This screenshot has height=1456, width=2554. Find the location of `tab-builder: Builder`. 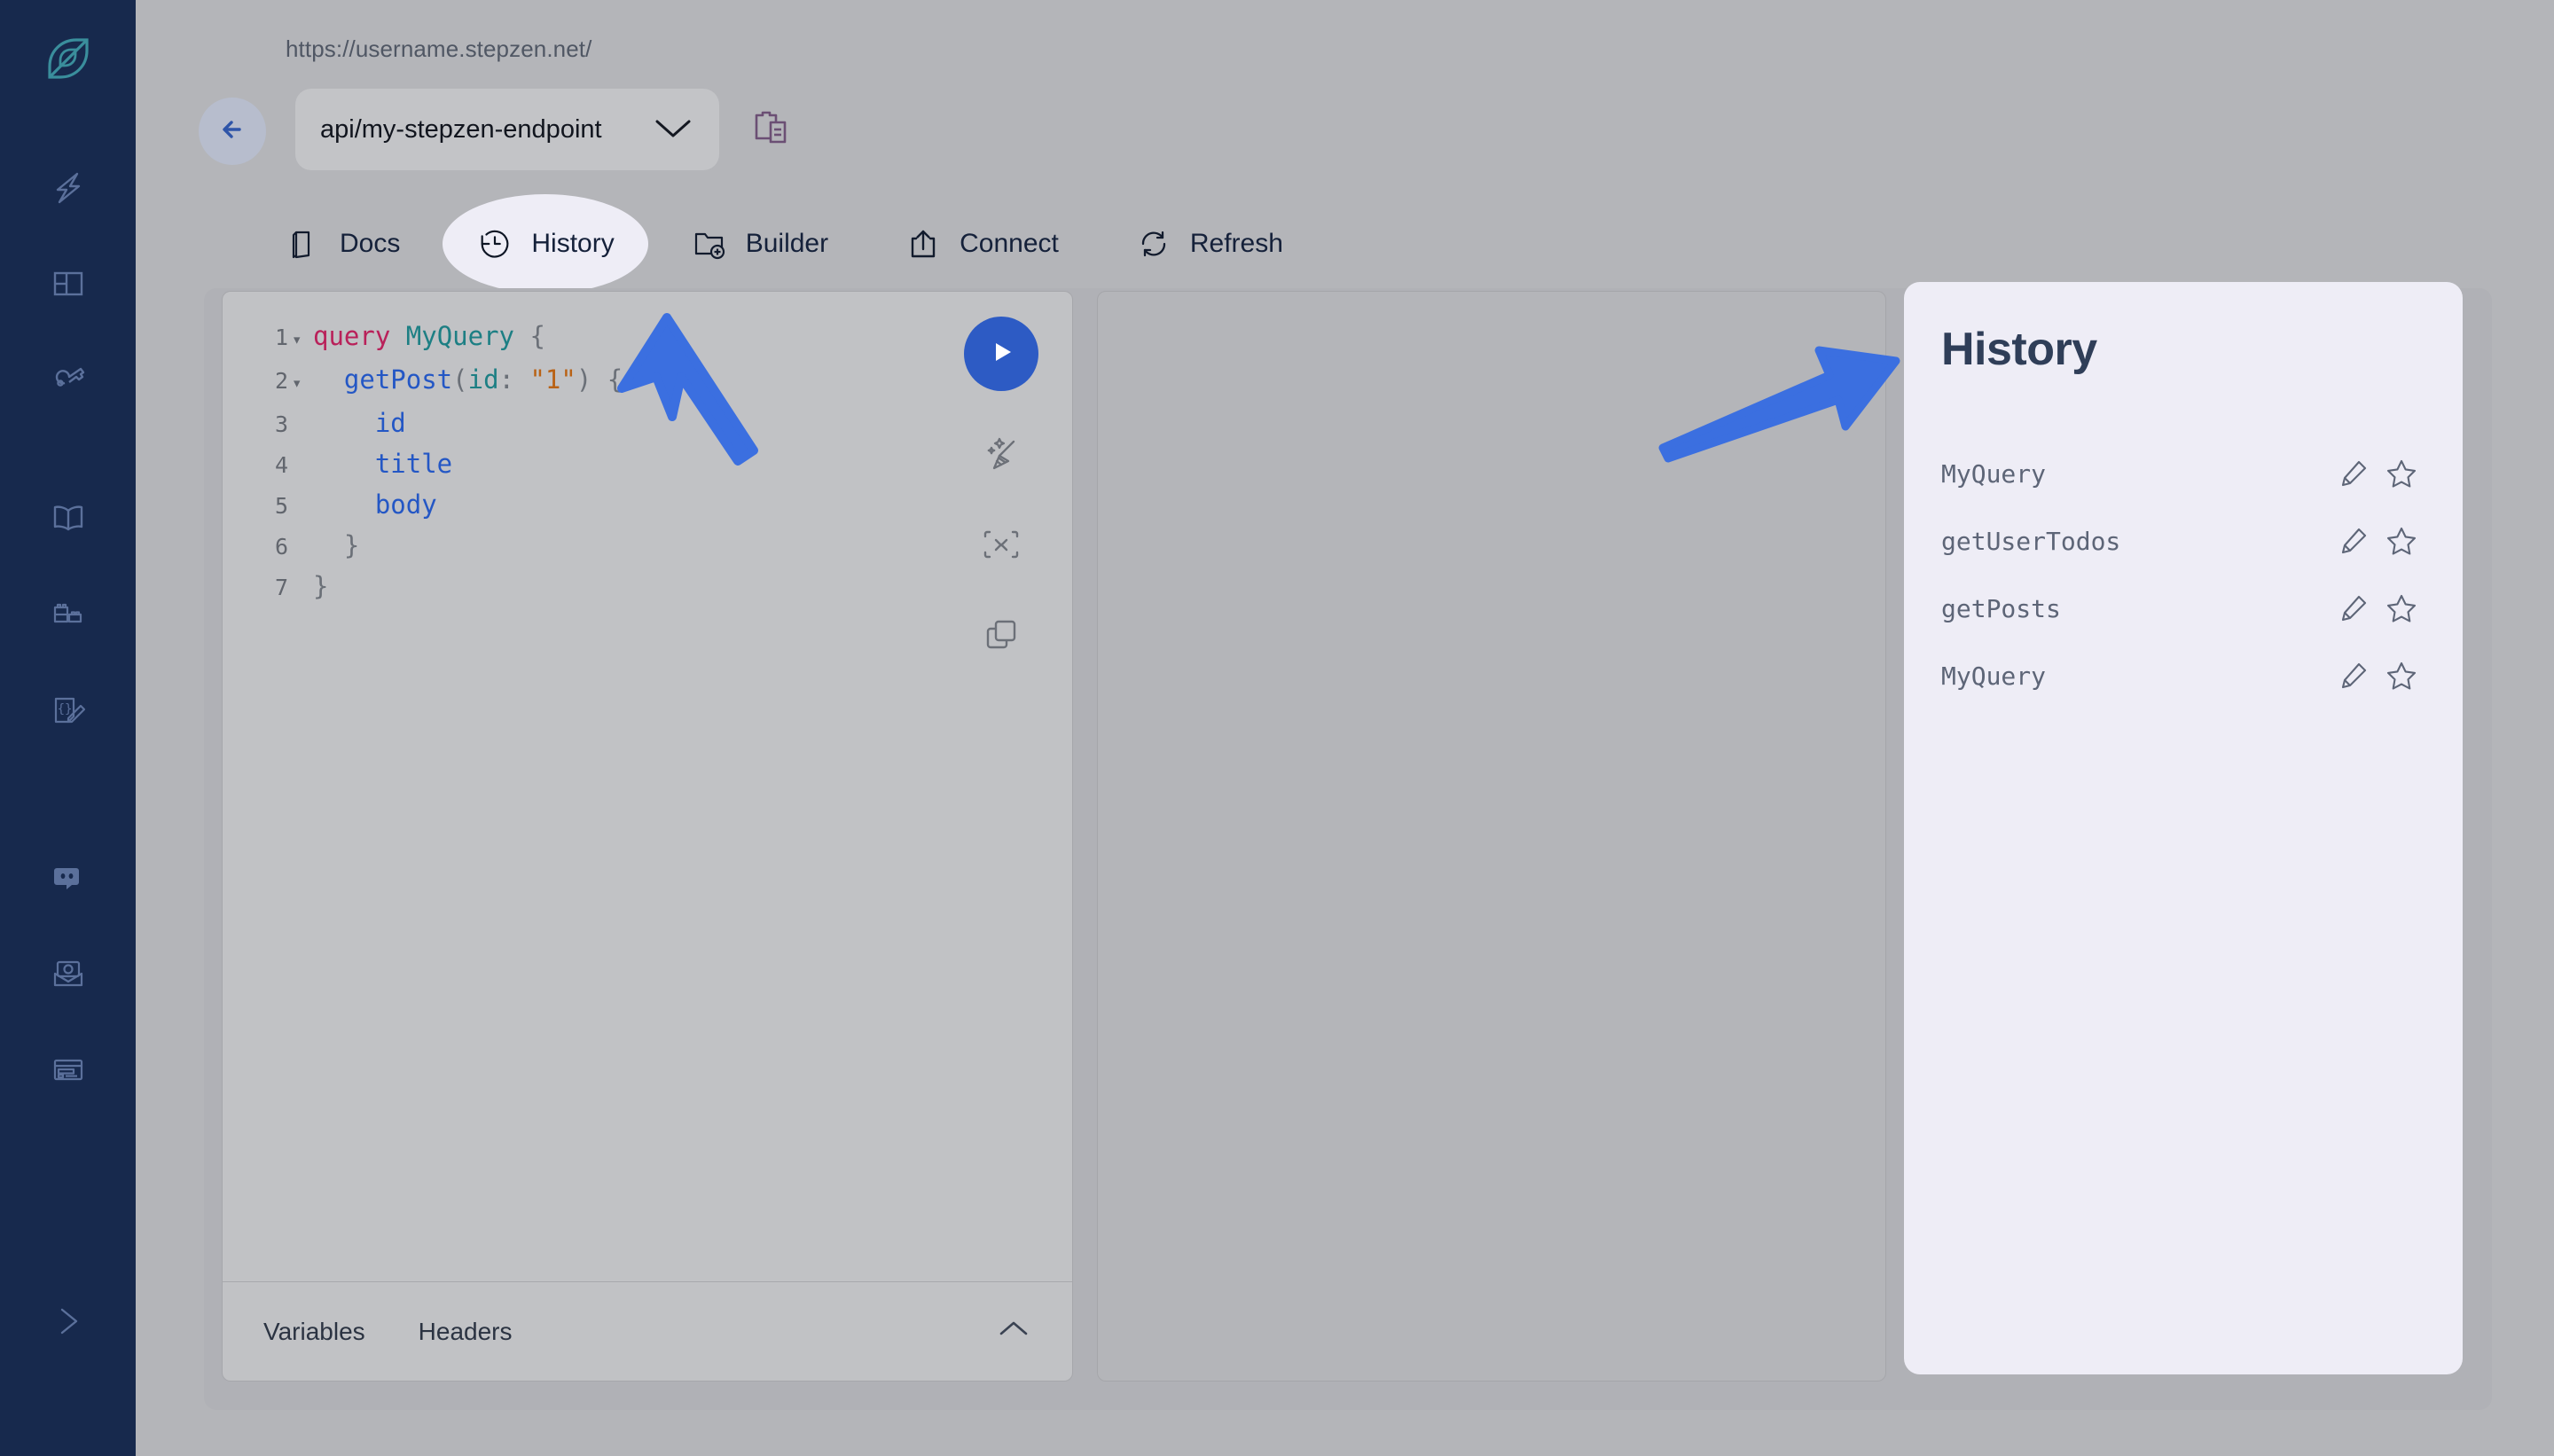

tab-builder: Builder is located at coordinates (759, 244).